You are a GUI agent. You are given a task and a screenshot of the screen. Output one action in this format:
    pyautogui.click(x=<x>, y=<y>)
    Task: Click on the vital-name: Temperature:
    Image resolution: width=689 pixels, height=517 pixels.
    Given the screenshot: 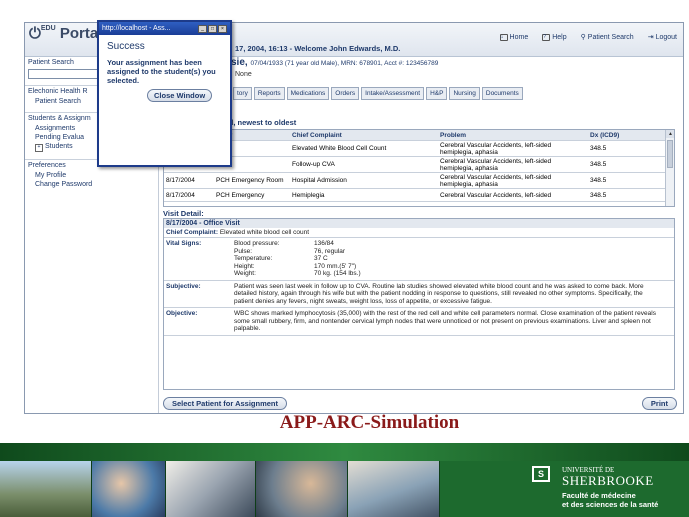 What is the action you would take?
    pyautogui.click(x=253, y=258)
    